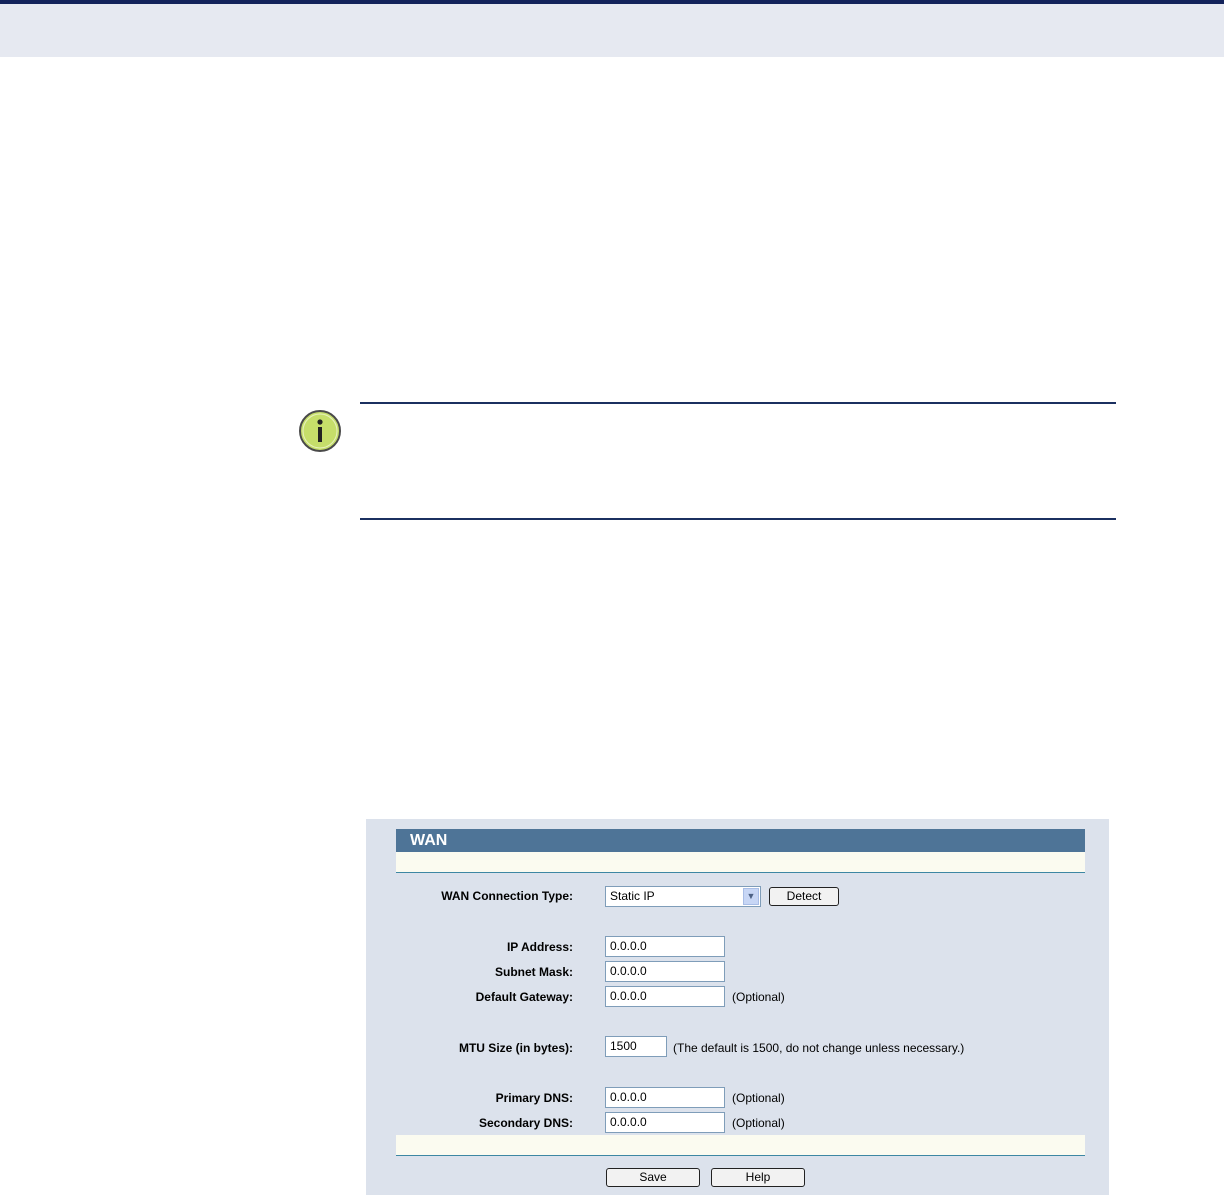  What do you see at coordinates (665, 1097) in the screenshot?
I see `primary-dns-input: 0.0.0.0` at bounding box center [665, 1097].